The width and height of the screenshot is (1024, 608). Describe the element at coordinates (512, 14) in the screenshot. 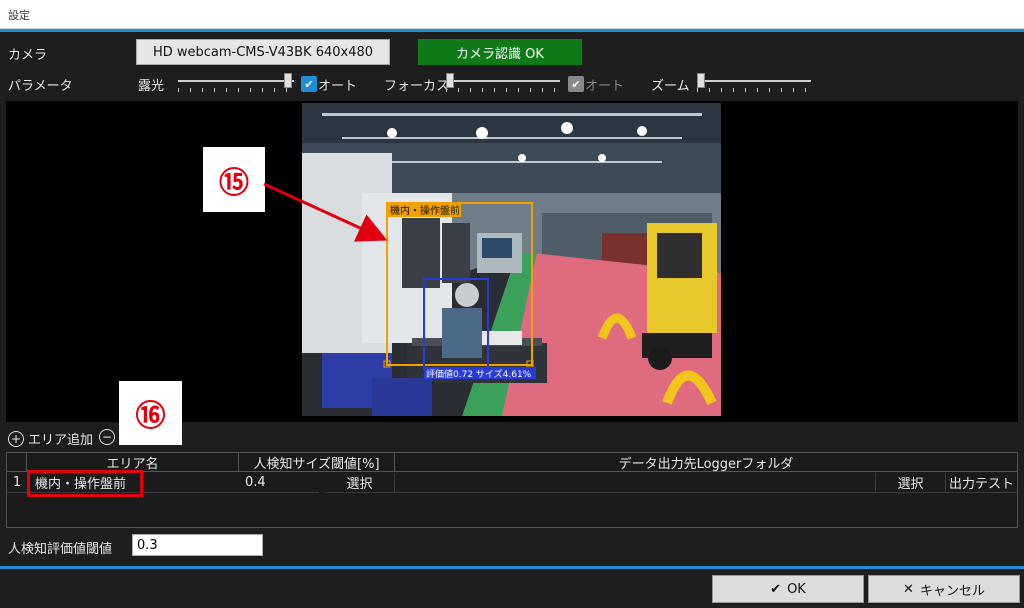

I see `title-bar: 設定` at that location.